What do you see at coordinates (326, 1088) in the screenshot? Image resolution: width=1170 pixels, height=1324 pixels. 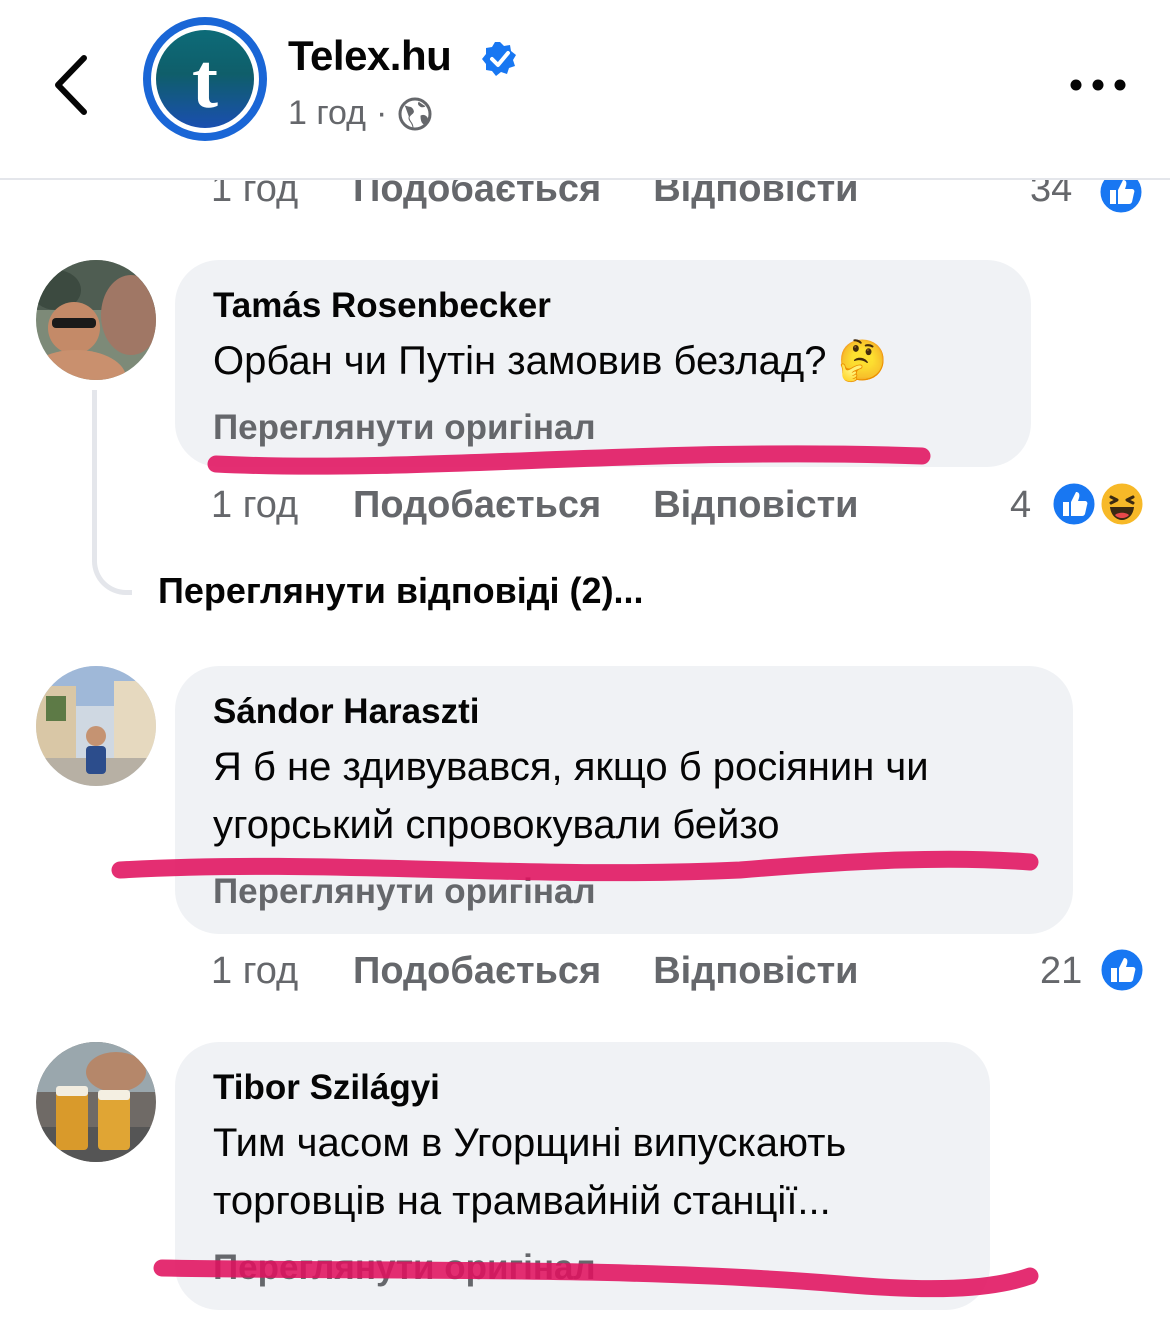 I see `comment-author: Tibor Szilágyi` at bounding box center [326, 1088].